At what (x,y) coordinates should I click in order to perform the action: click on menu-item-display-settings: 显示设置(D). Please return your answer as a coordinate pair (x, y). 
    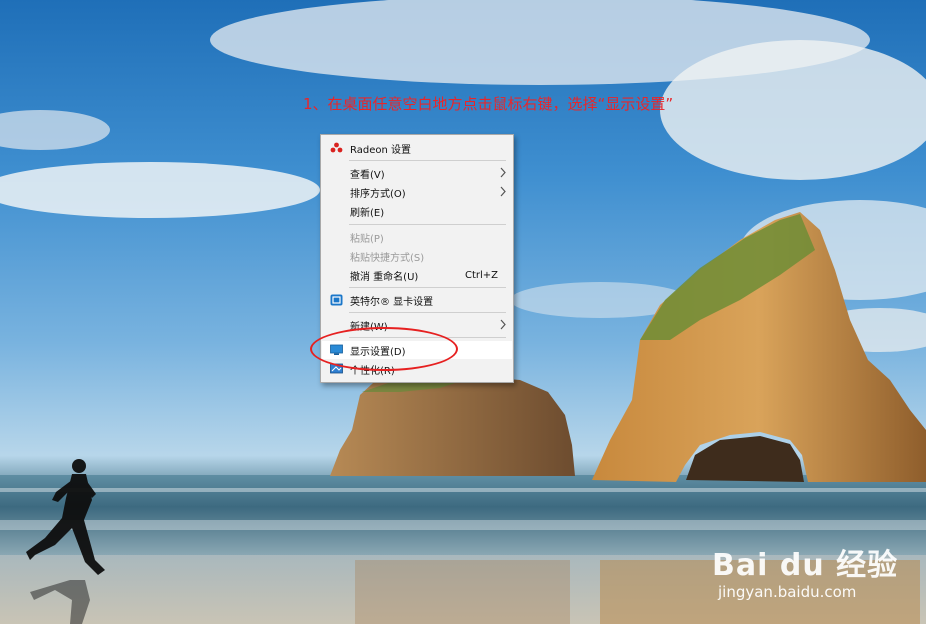
    Looking at the image, I should click on (417, 350).